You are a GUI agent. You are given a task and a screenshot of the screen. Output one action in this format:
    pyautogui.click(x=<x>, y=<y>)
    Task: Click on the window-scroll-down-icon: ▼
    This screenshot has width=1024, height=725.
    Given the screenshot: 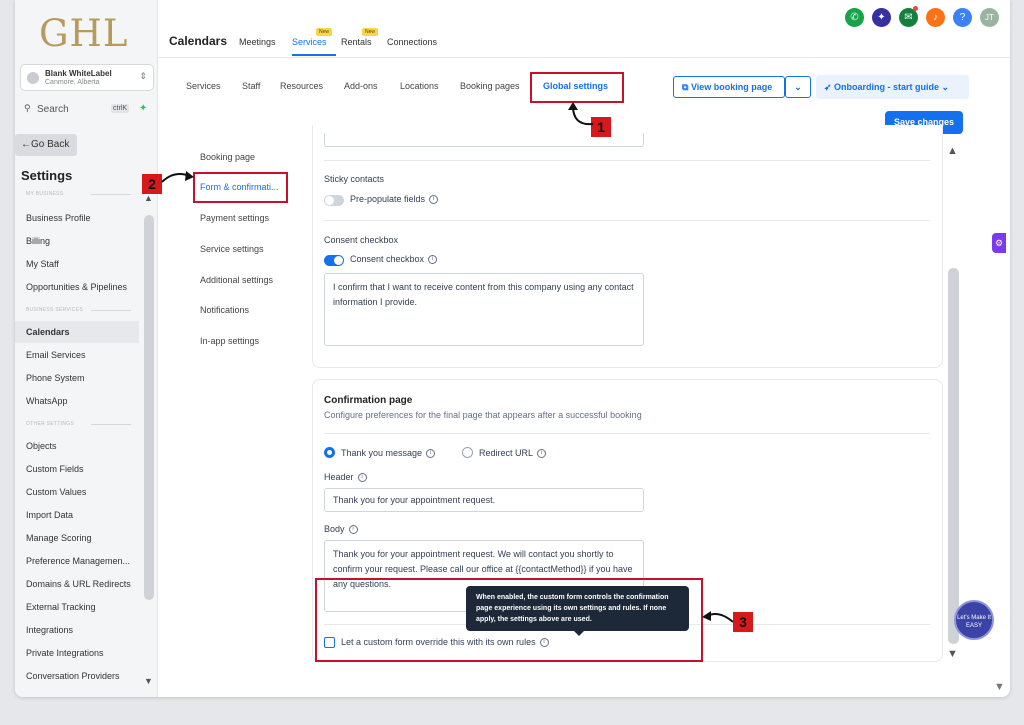 What is the action you would take?
    pyautogui.click(x=999, y=687)
    